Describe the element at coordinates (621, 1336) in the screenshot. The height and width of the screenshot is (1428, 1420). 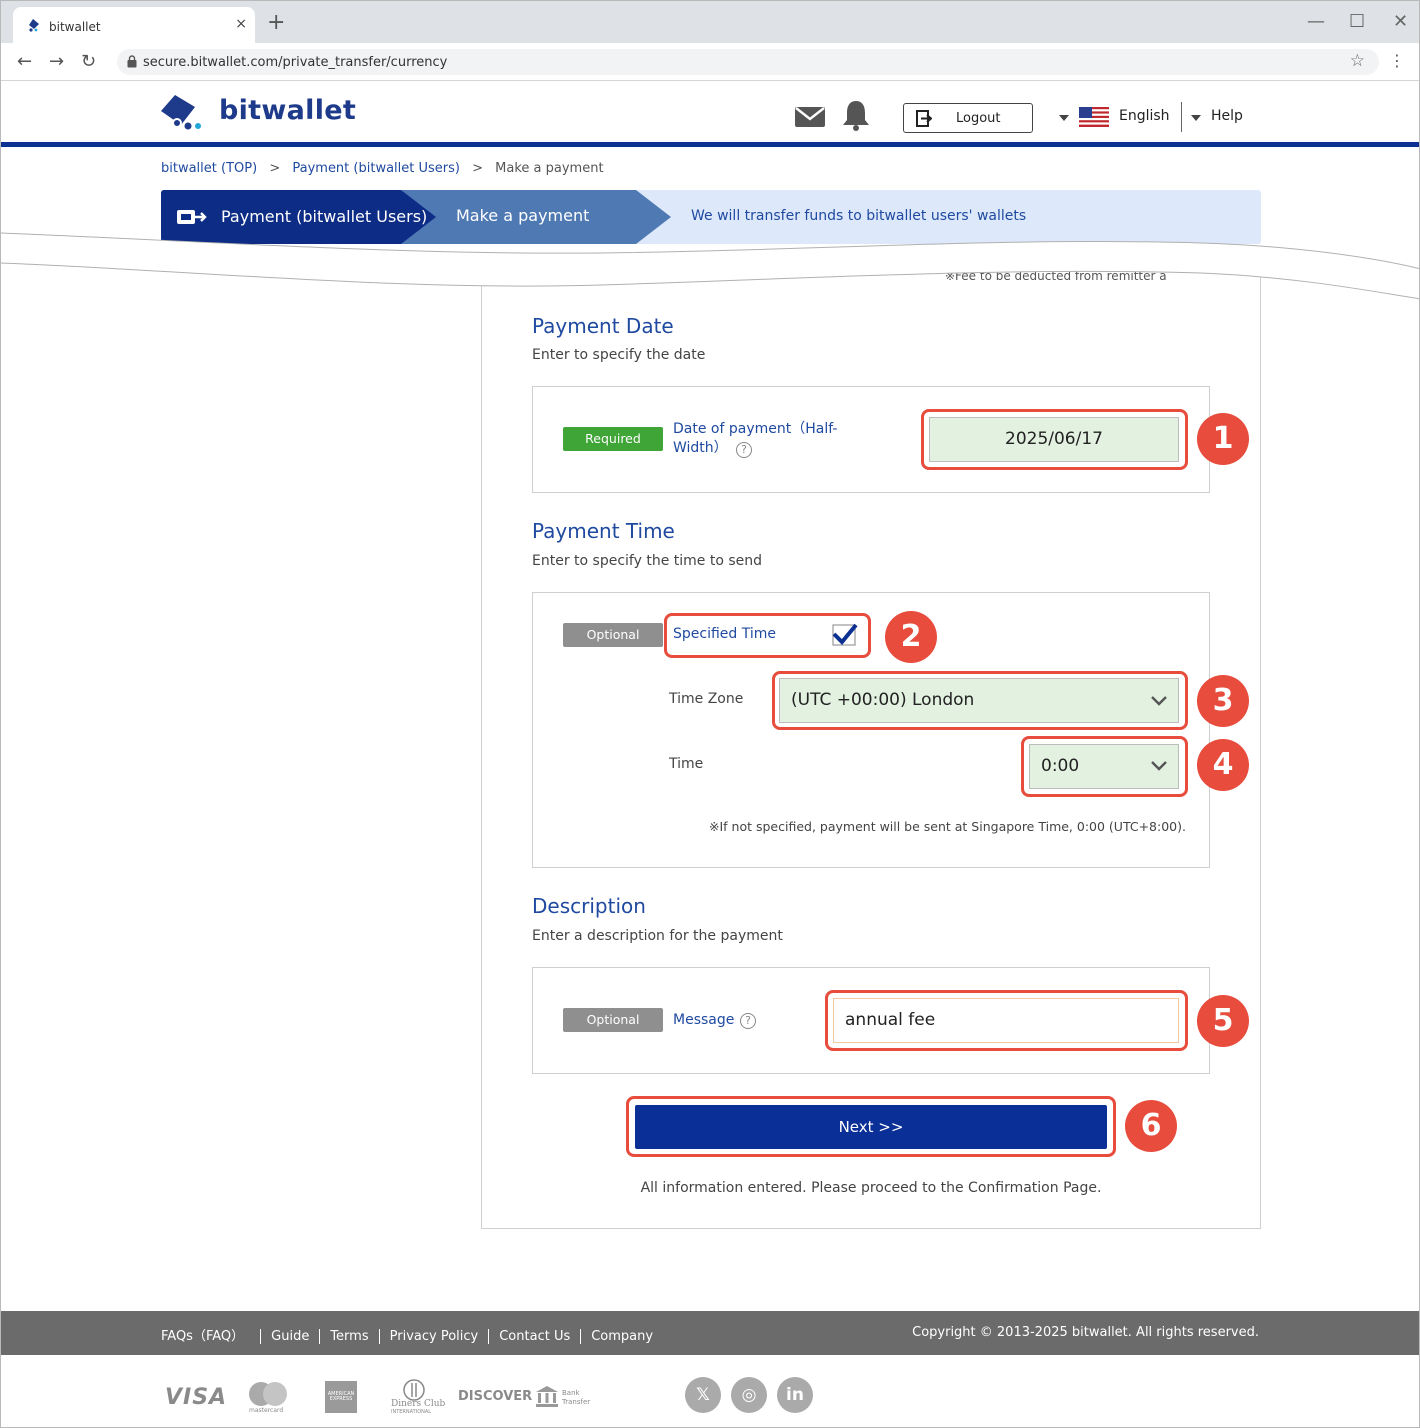
I see `footer-link-company: Company` at that location.